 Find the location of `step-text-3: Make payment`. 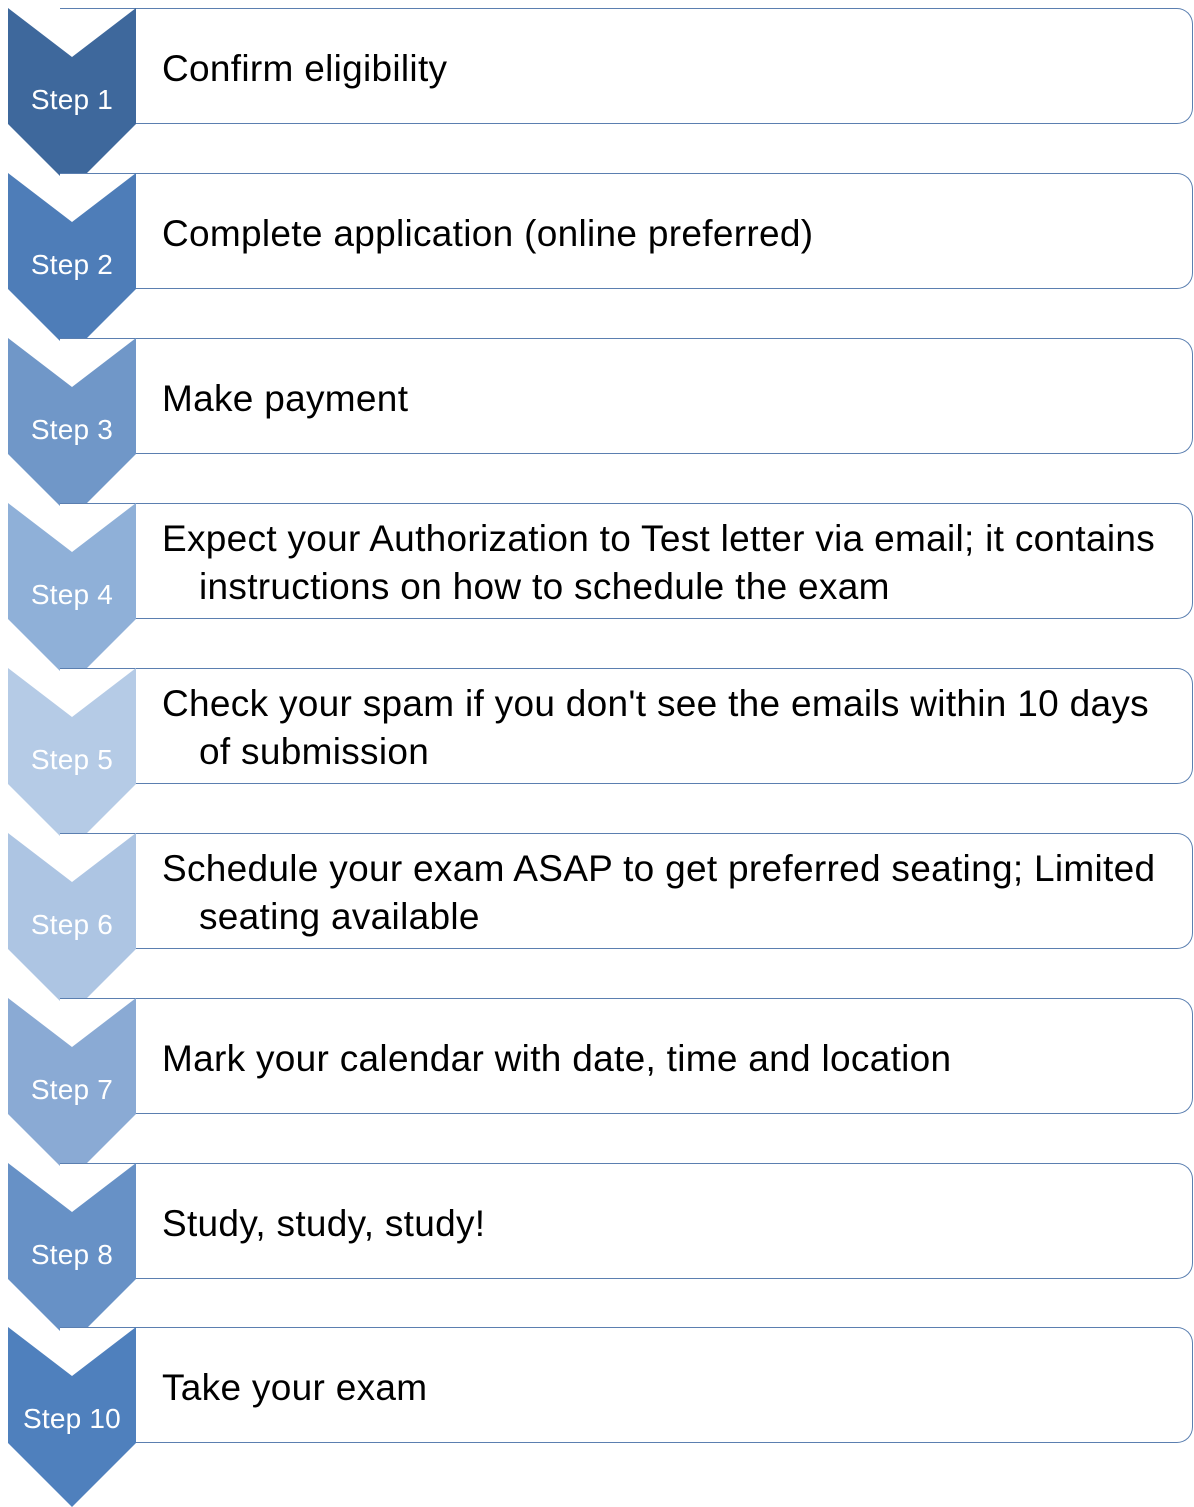

step-text-3: Make payment is located at coordinates (285, 398).